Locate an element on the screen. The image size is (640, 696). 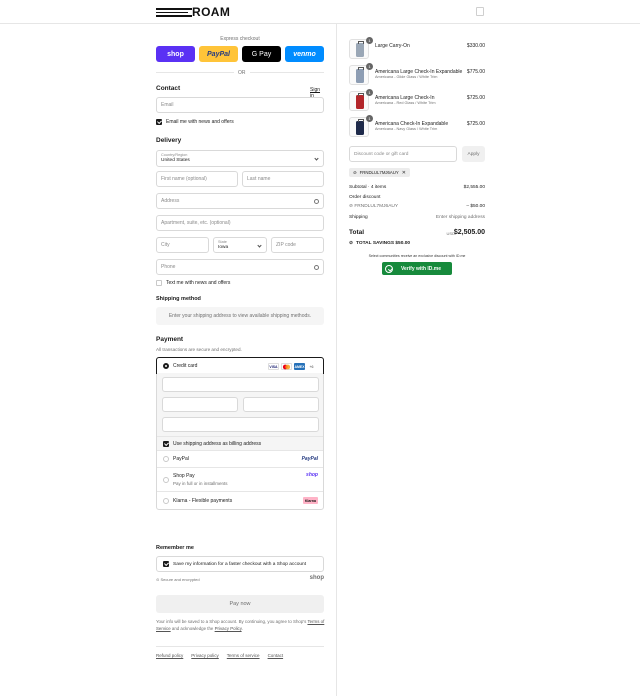
shop-pay-label: Shop Pay is located at coordinates (184, 476).